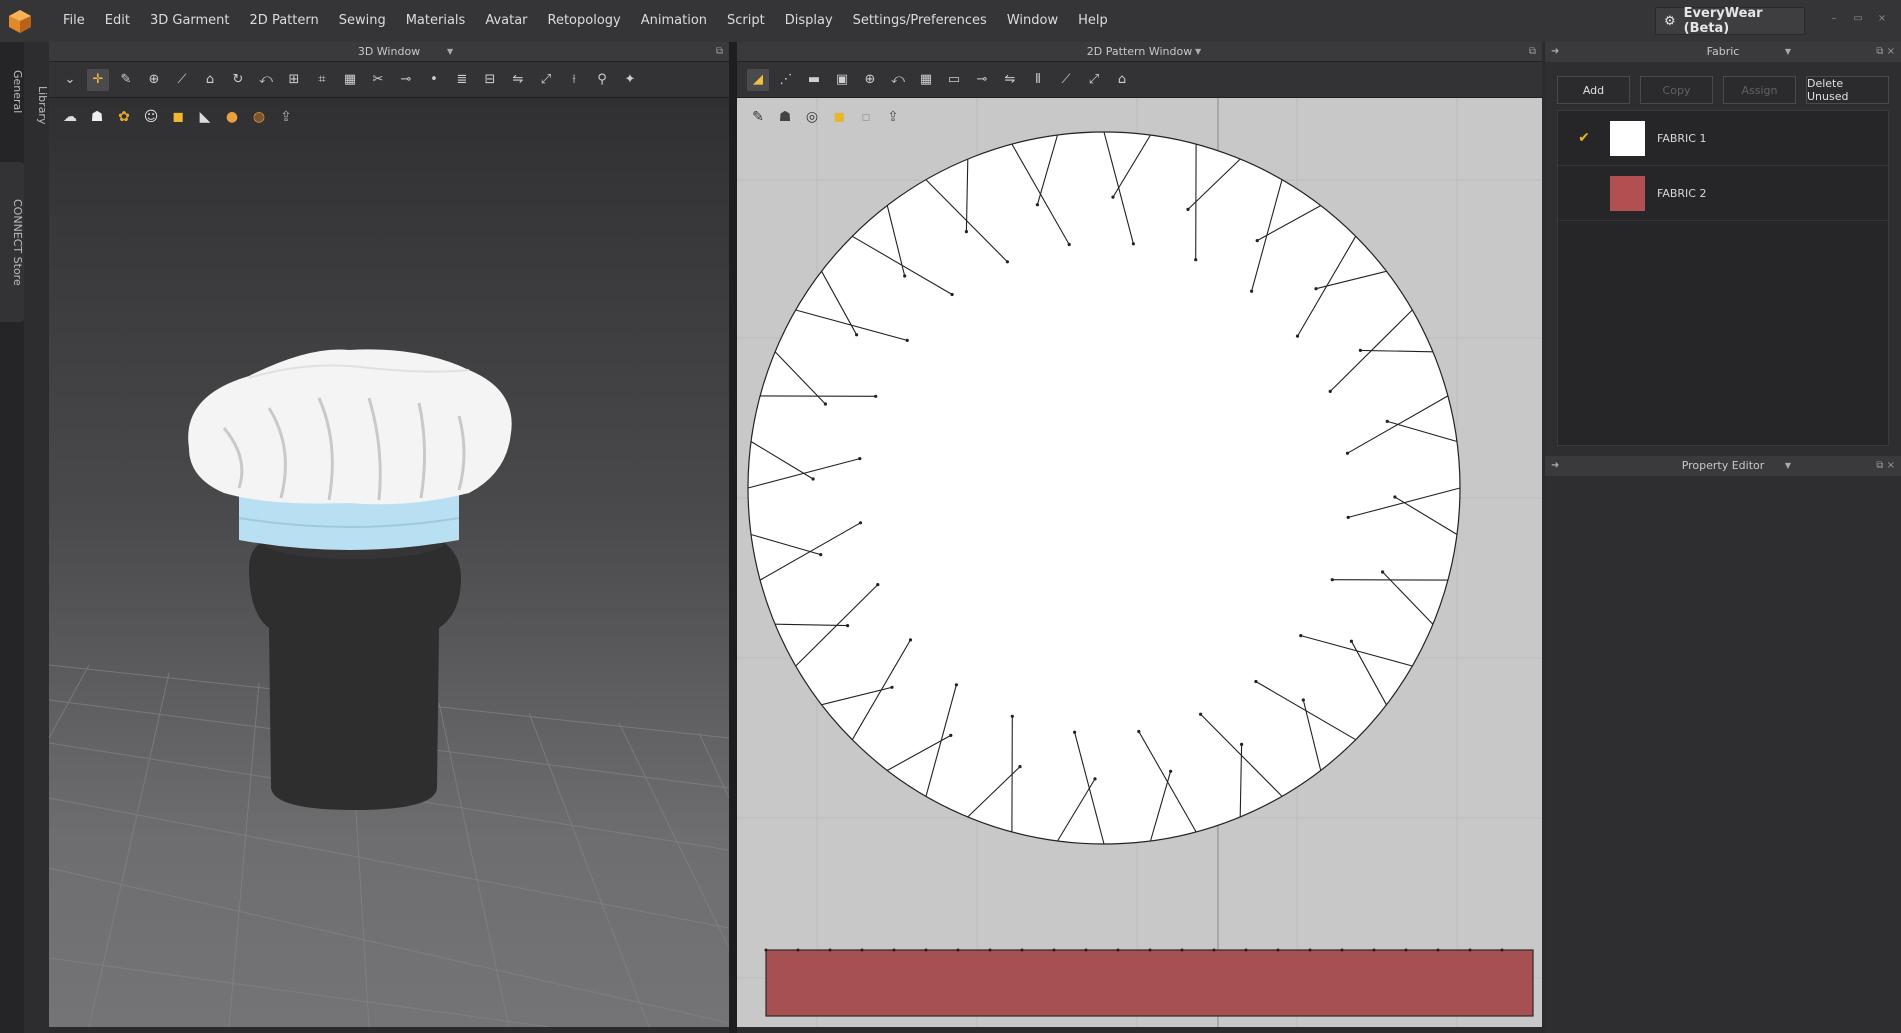 The width and height of the screenshot is (1901, 1033). Describe the element at coordinates (842, 80) in the screenshot. I see `frame-icon: ▣` at that location.